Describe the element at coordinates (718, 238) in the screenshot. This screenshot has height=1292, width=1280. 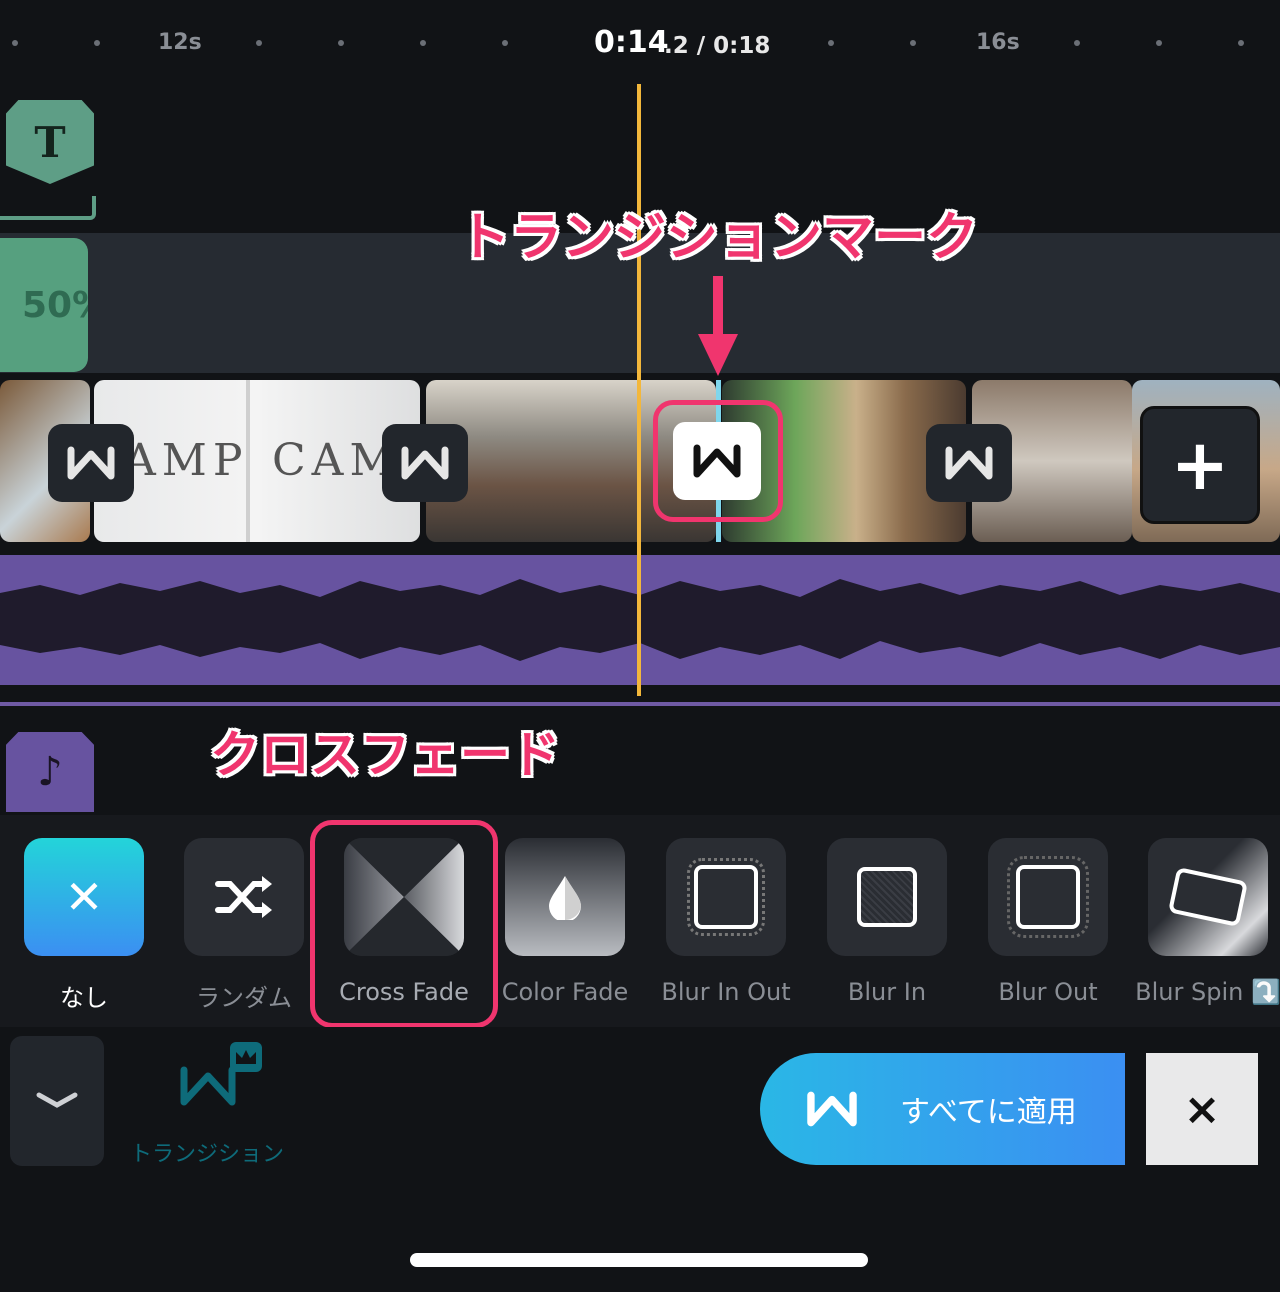
I see `annotation-transition-mark: トランジションマーク` at that location.